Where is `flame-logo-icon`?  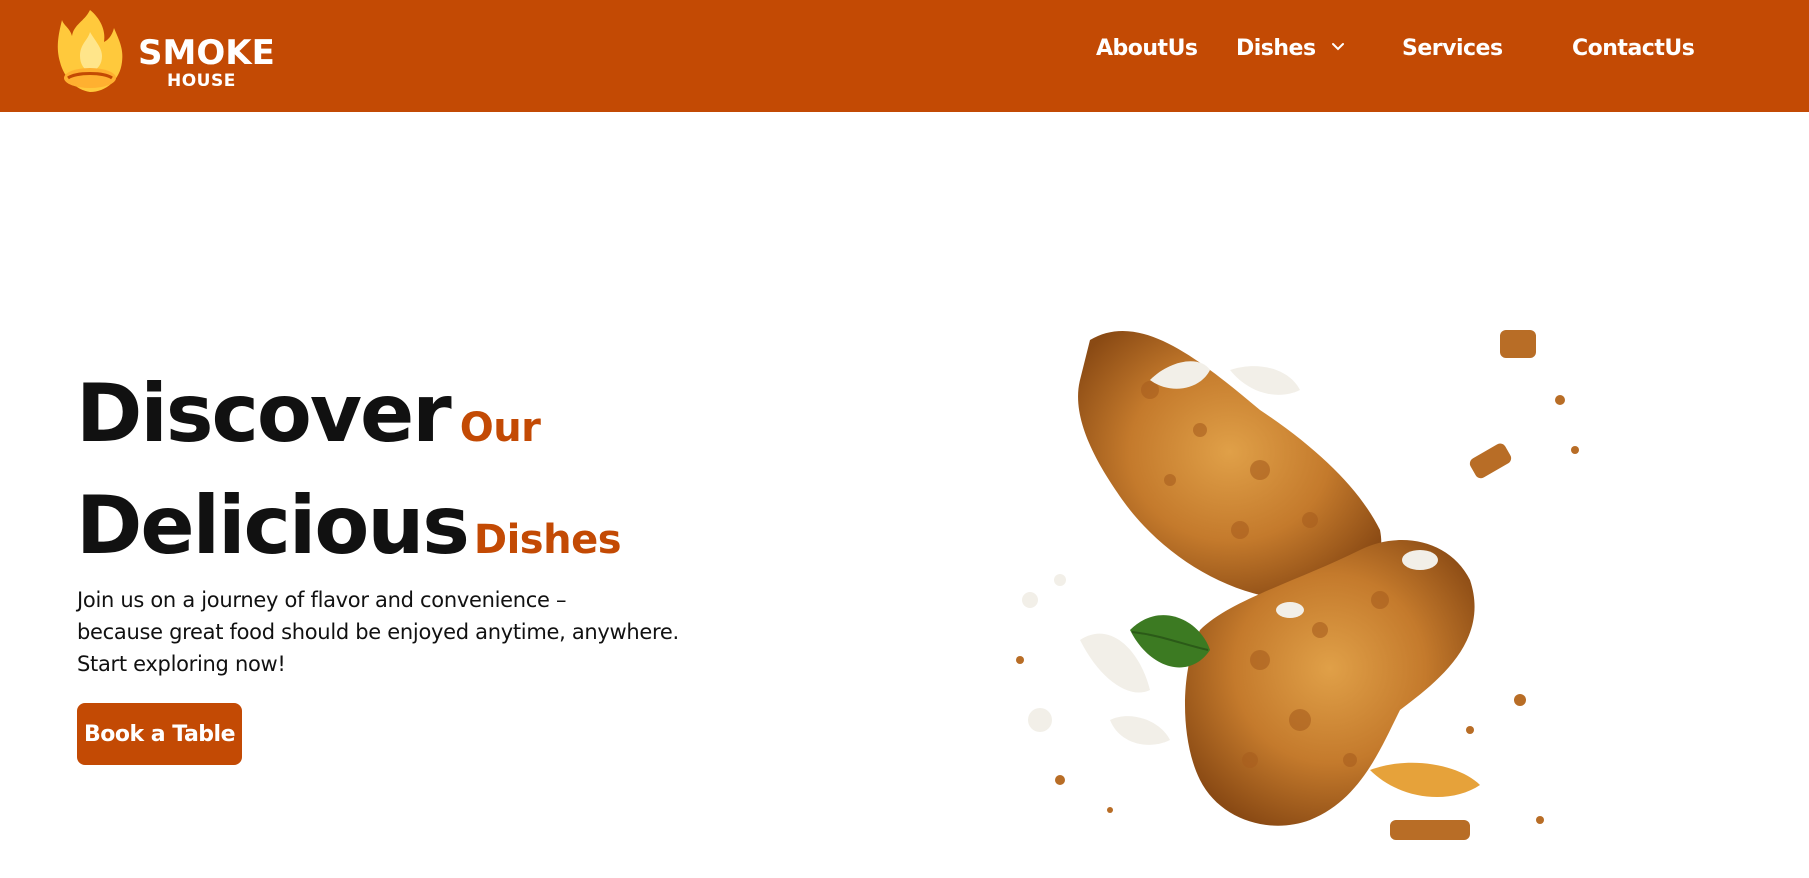 flame-logo-icon is located at coordinates (90, 51).